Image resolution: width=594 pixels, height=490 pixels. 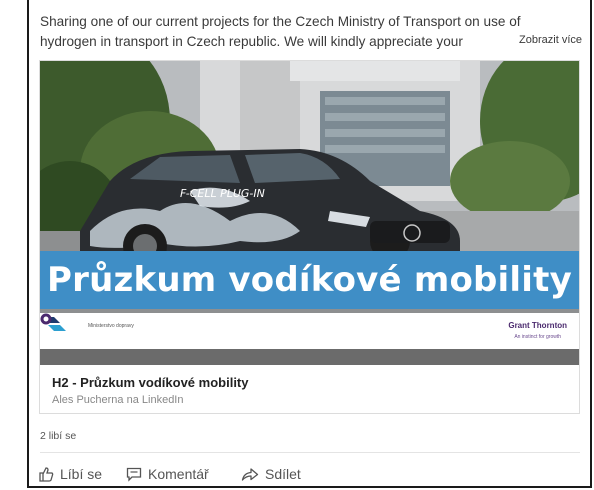 I want to click on ministry-label: Ministerstvo dopravy, so click(x=111, y=326).